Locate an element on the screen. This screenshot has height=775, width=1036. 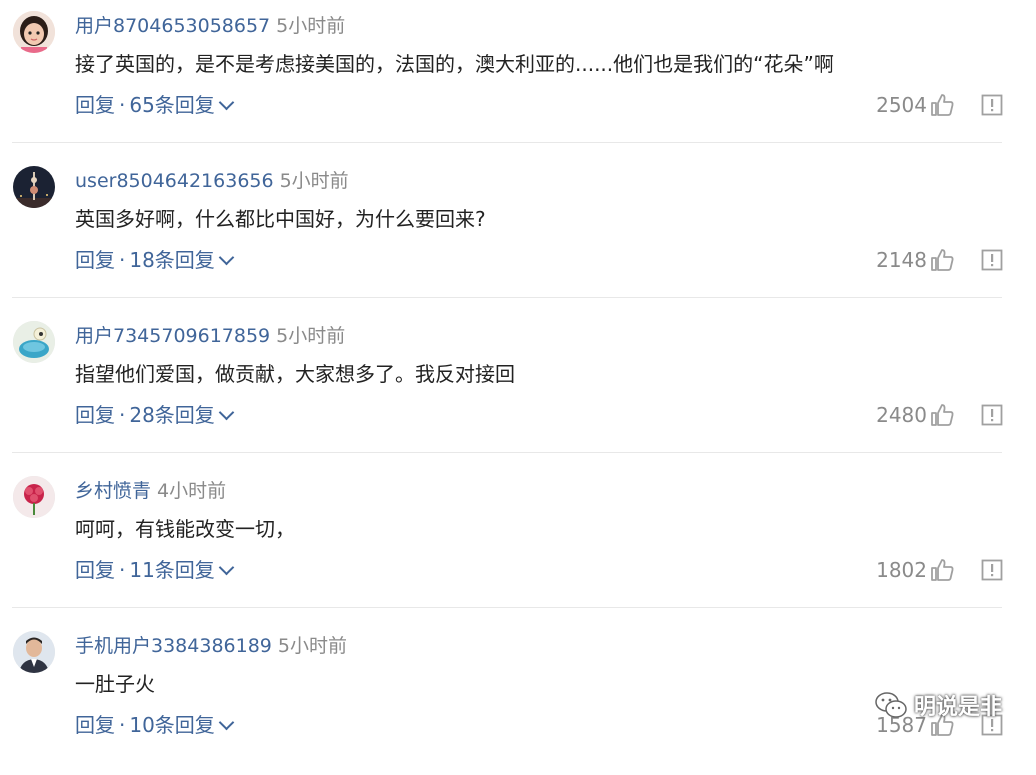
cartoon-avatar-icon is located at coordinates (34, 342).